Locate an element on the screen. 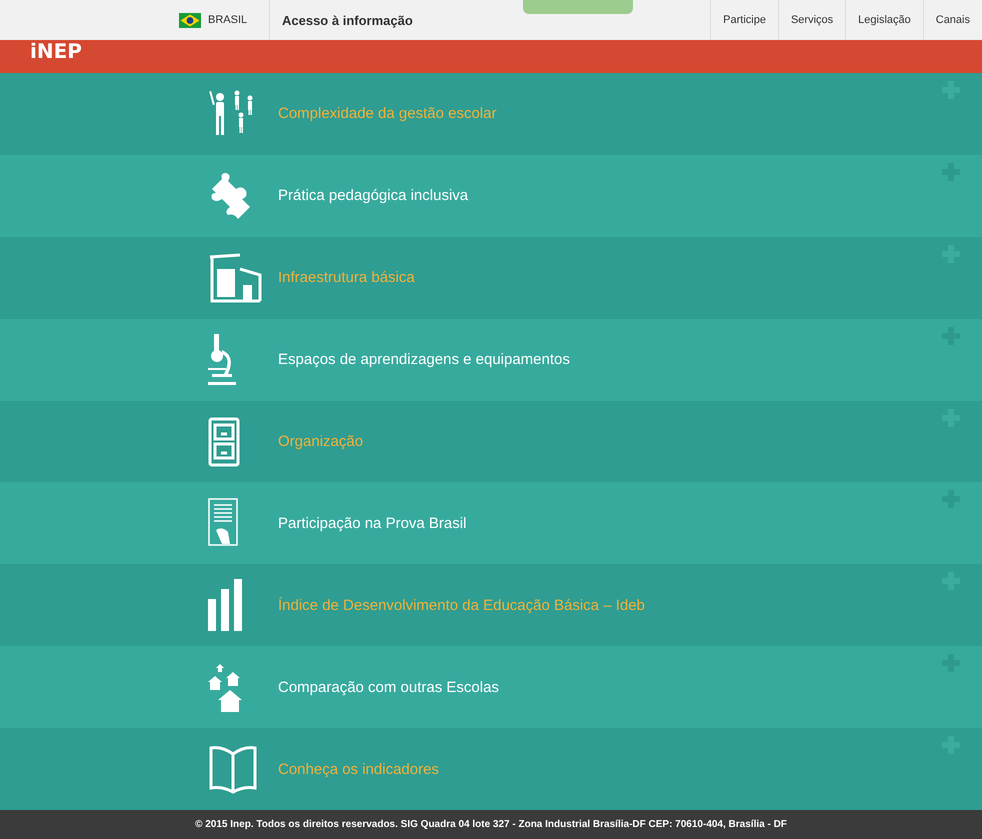  footer-text: © 2015 Inep. Todos os direitos reservados. SIG Quadra 04 lote 327 - Zona Industrial Brasília-DF CEP: 70610-404, Brasília - DF is located at coordinates (491, 824).